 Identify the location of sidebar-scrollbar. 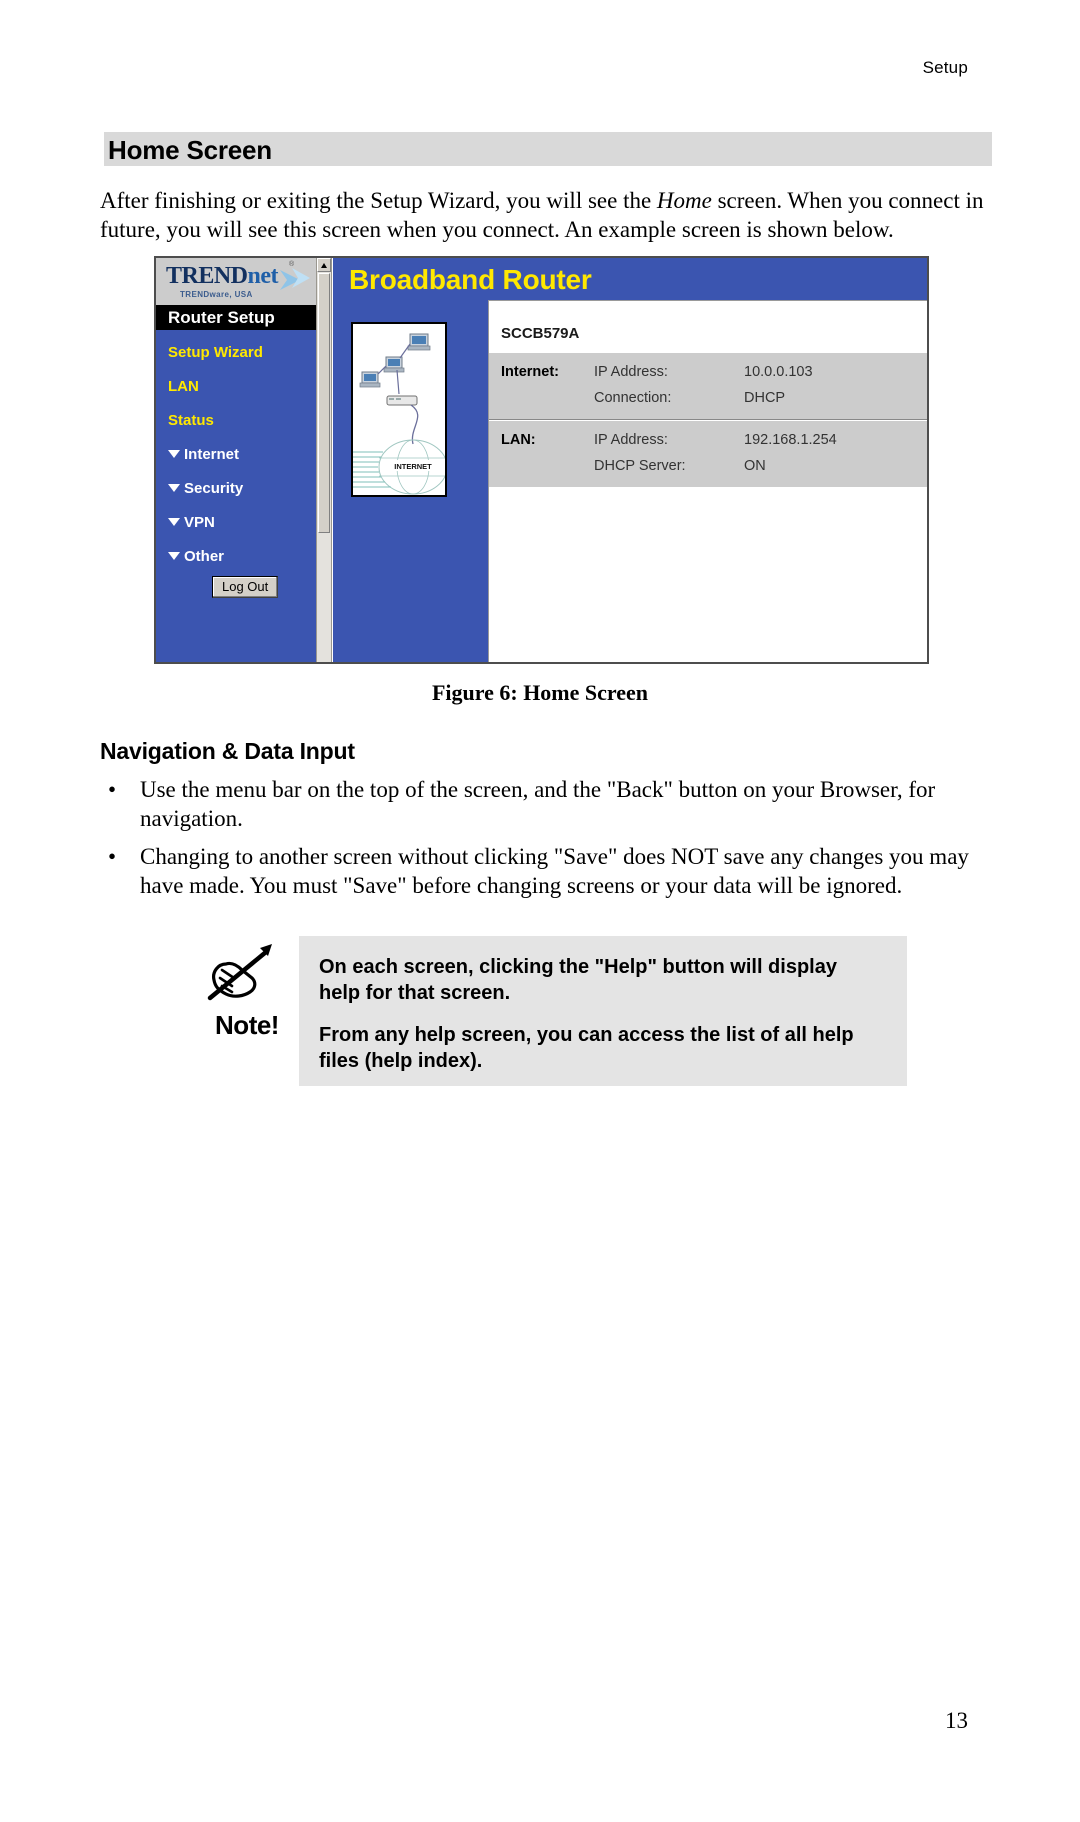
(324, 460).